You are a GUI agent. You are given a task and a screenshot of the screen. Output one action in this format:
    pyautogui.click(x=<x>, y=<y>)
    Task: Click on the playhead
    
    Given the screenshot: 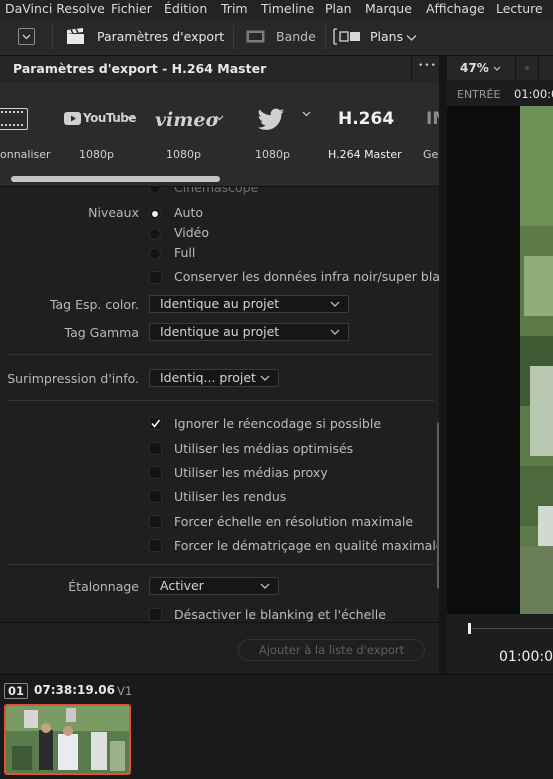 What is the action you would take?
    pyautogui.click(x=469, y=628)
    